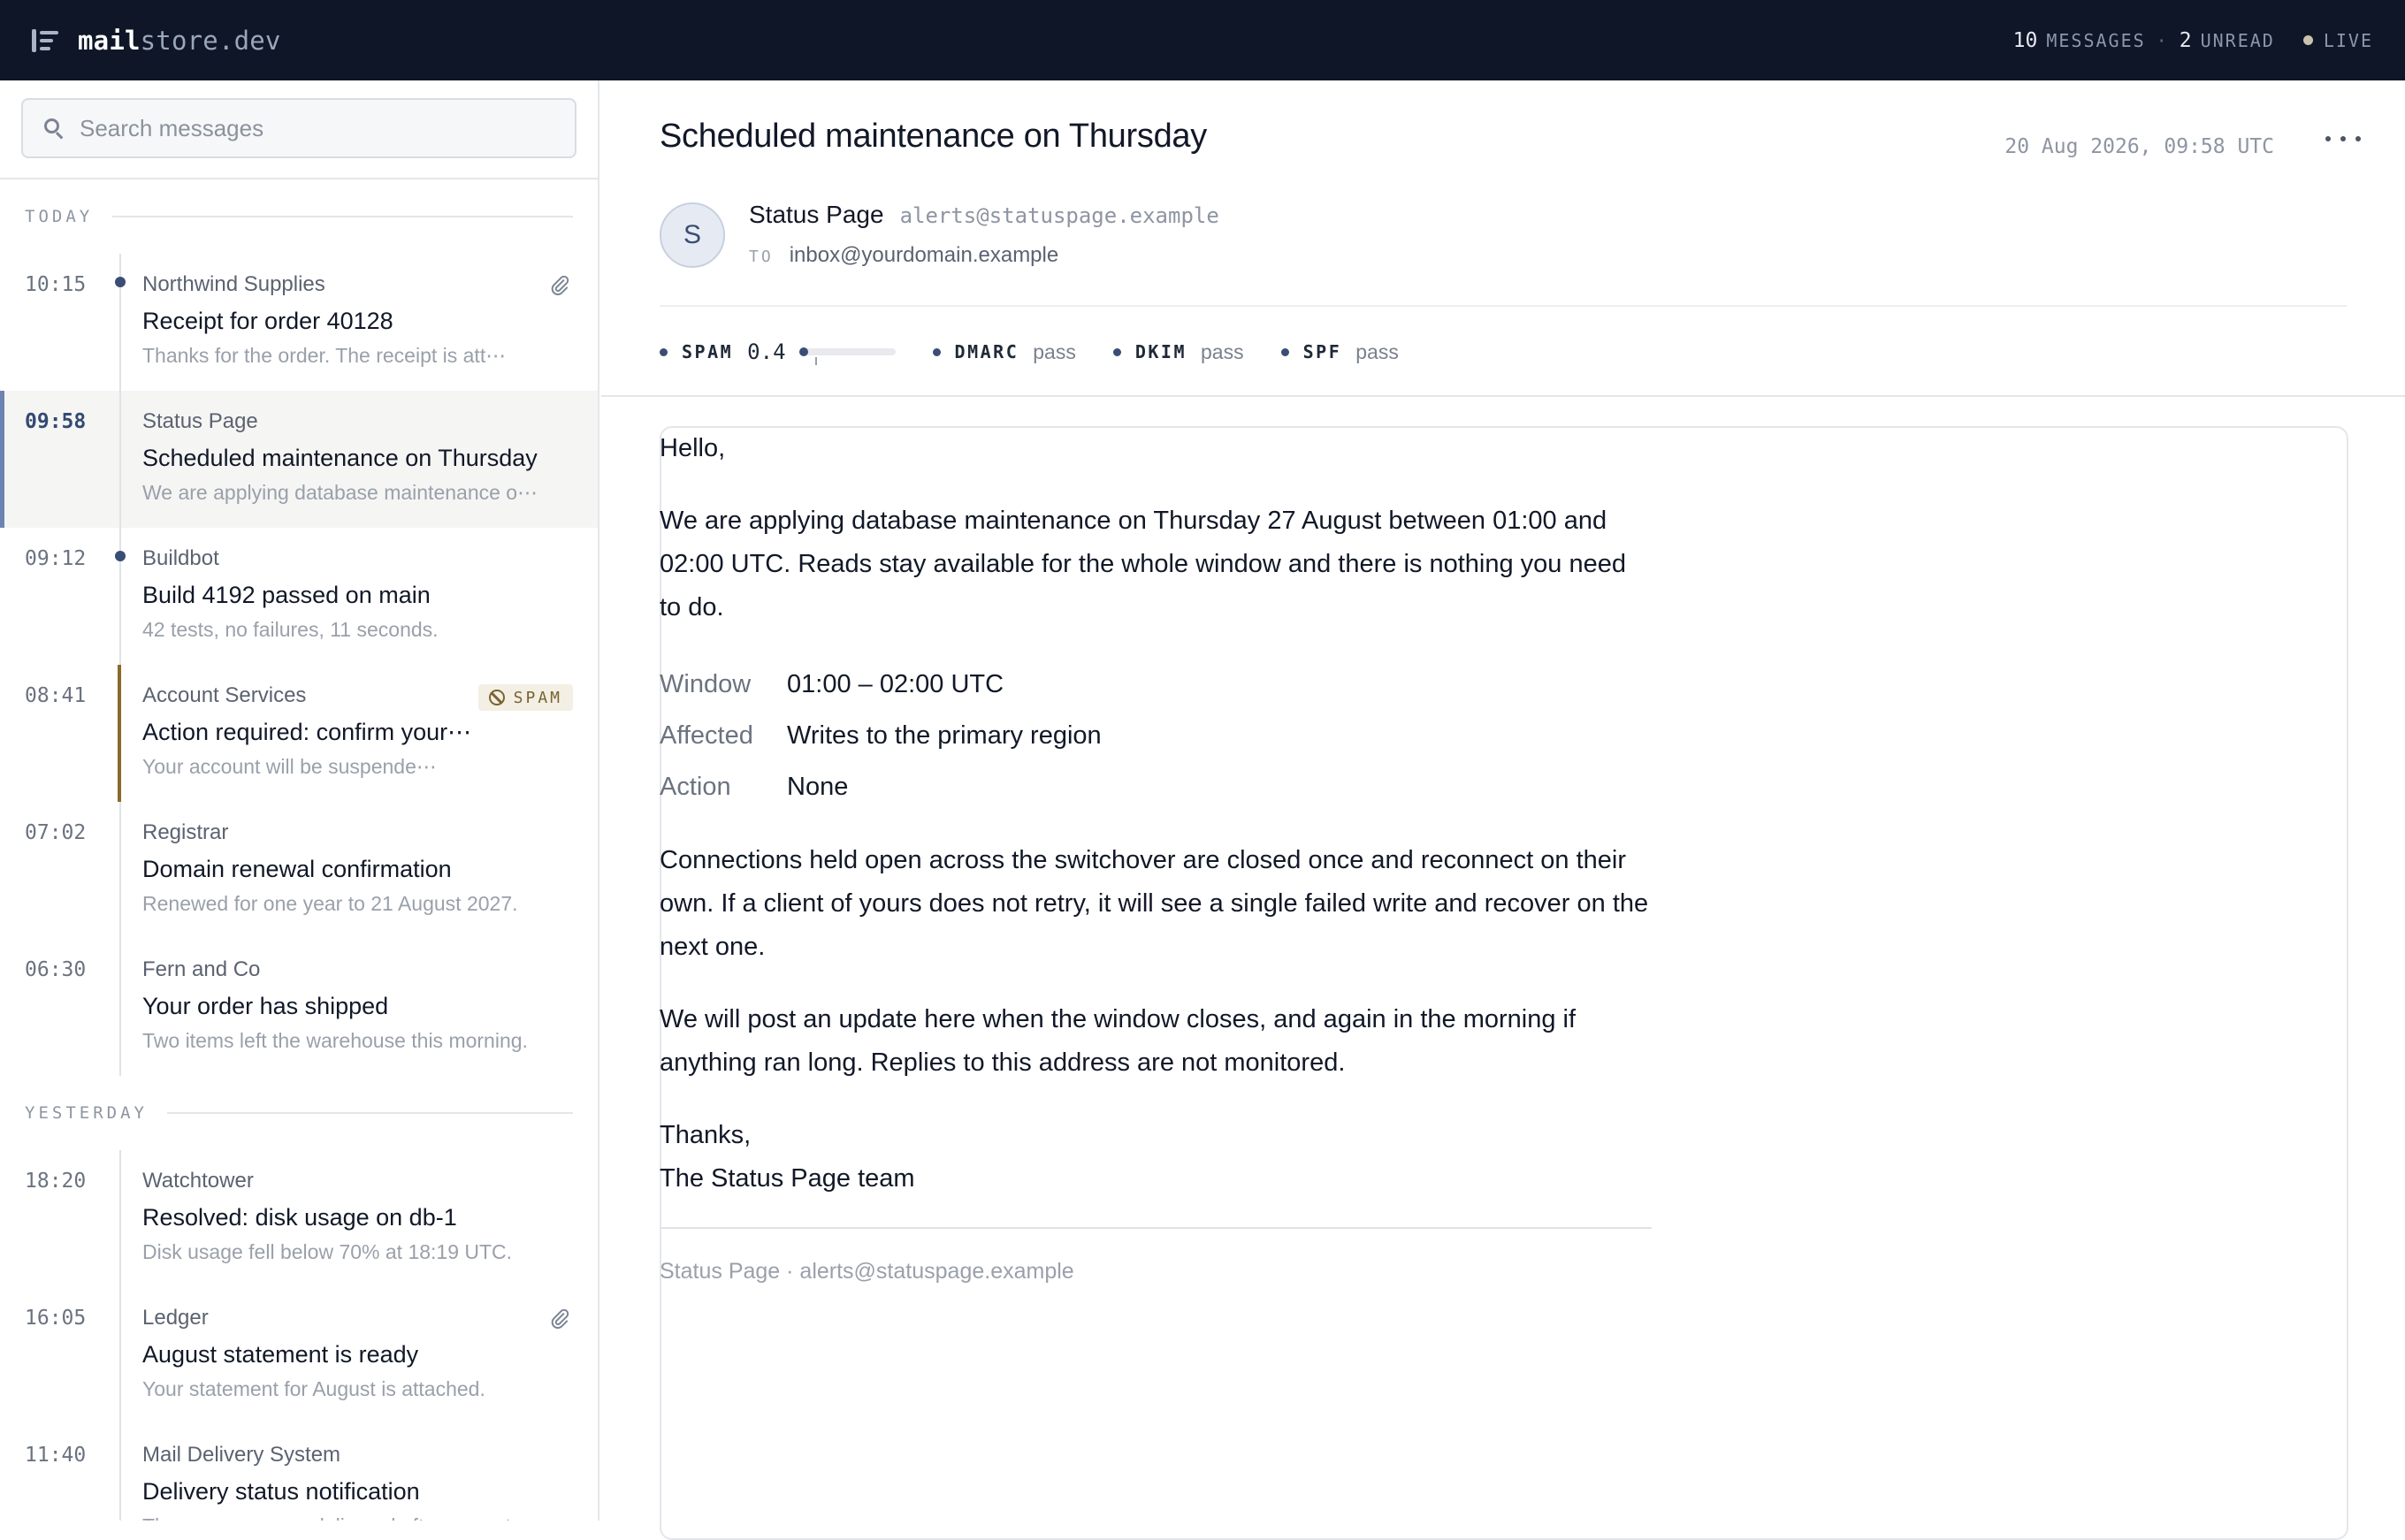  I want to click on ban-icon, so click(496, 698).